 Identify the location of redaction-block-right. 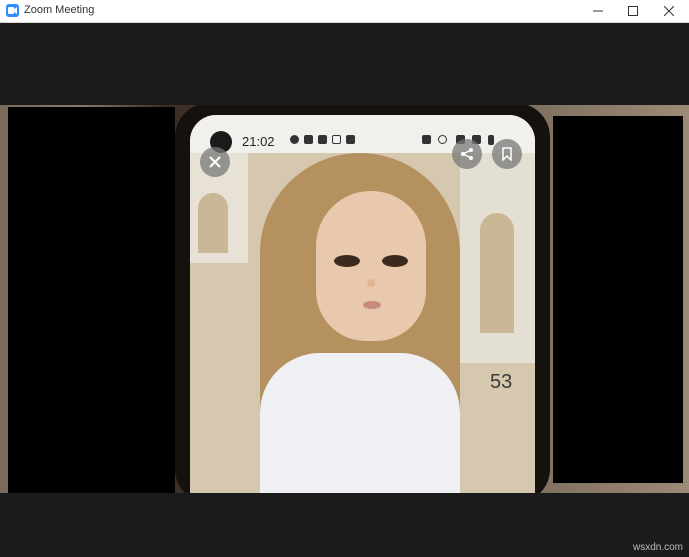
(618, 299).